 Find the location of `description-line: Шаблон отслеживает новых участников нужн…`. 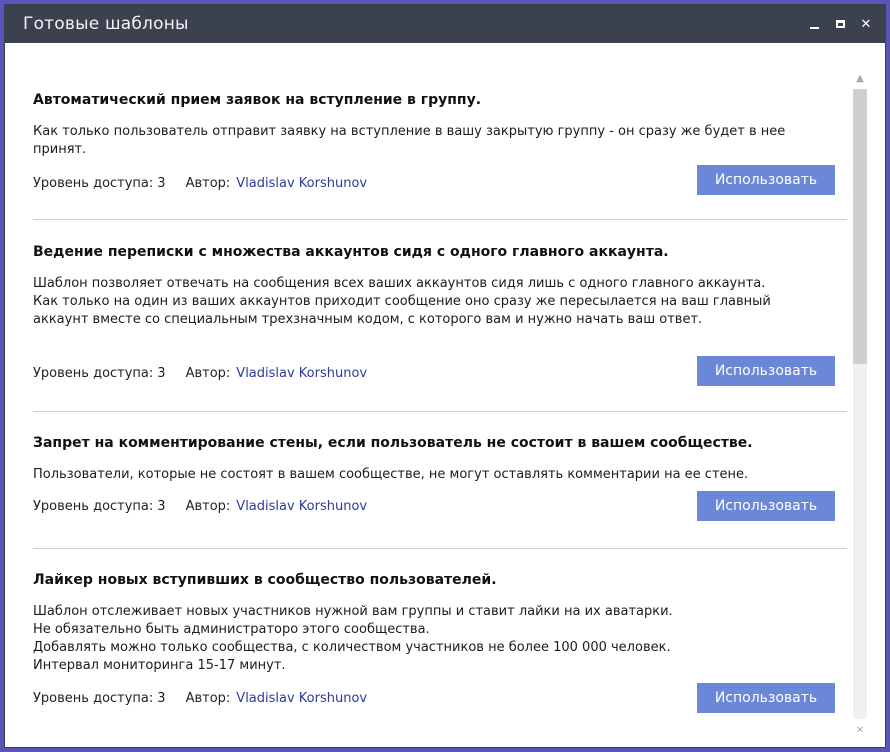

description-line: Шаблон отслеживает новых участников нужн… is located at coordinates (353, 611).